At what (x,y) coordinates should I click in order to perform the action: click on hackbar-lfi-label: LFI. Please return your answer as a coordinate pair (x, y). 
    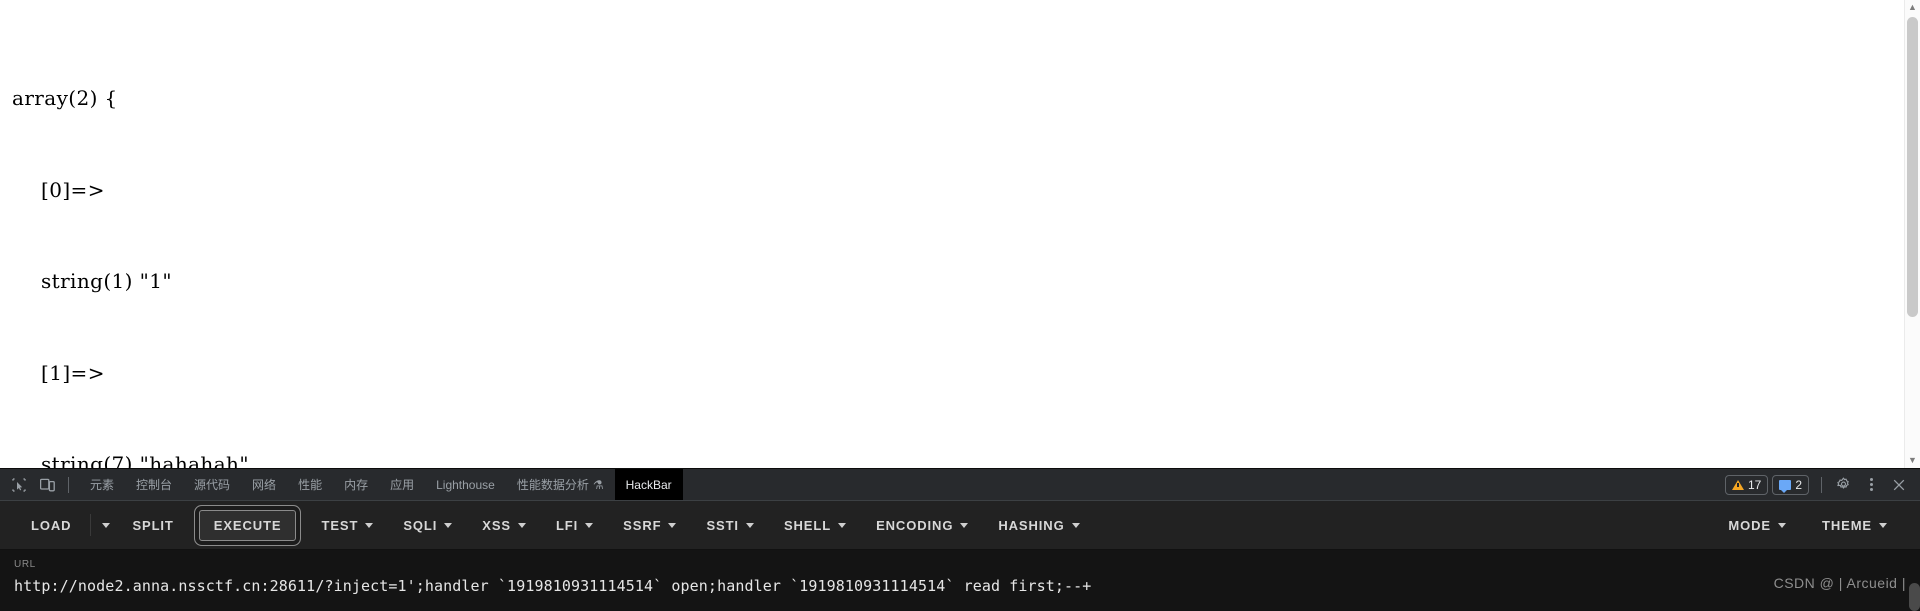
    Looking at the image, I should click on (567, 525).